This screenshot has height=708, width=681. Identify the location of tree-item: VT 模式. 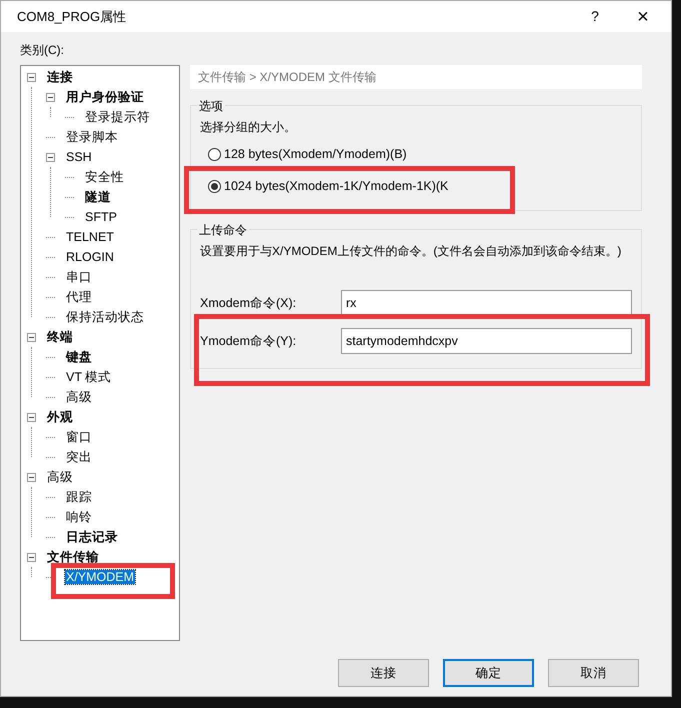
(88, 377).